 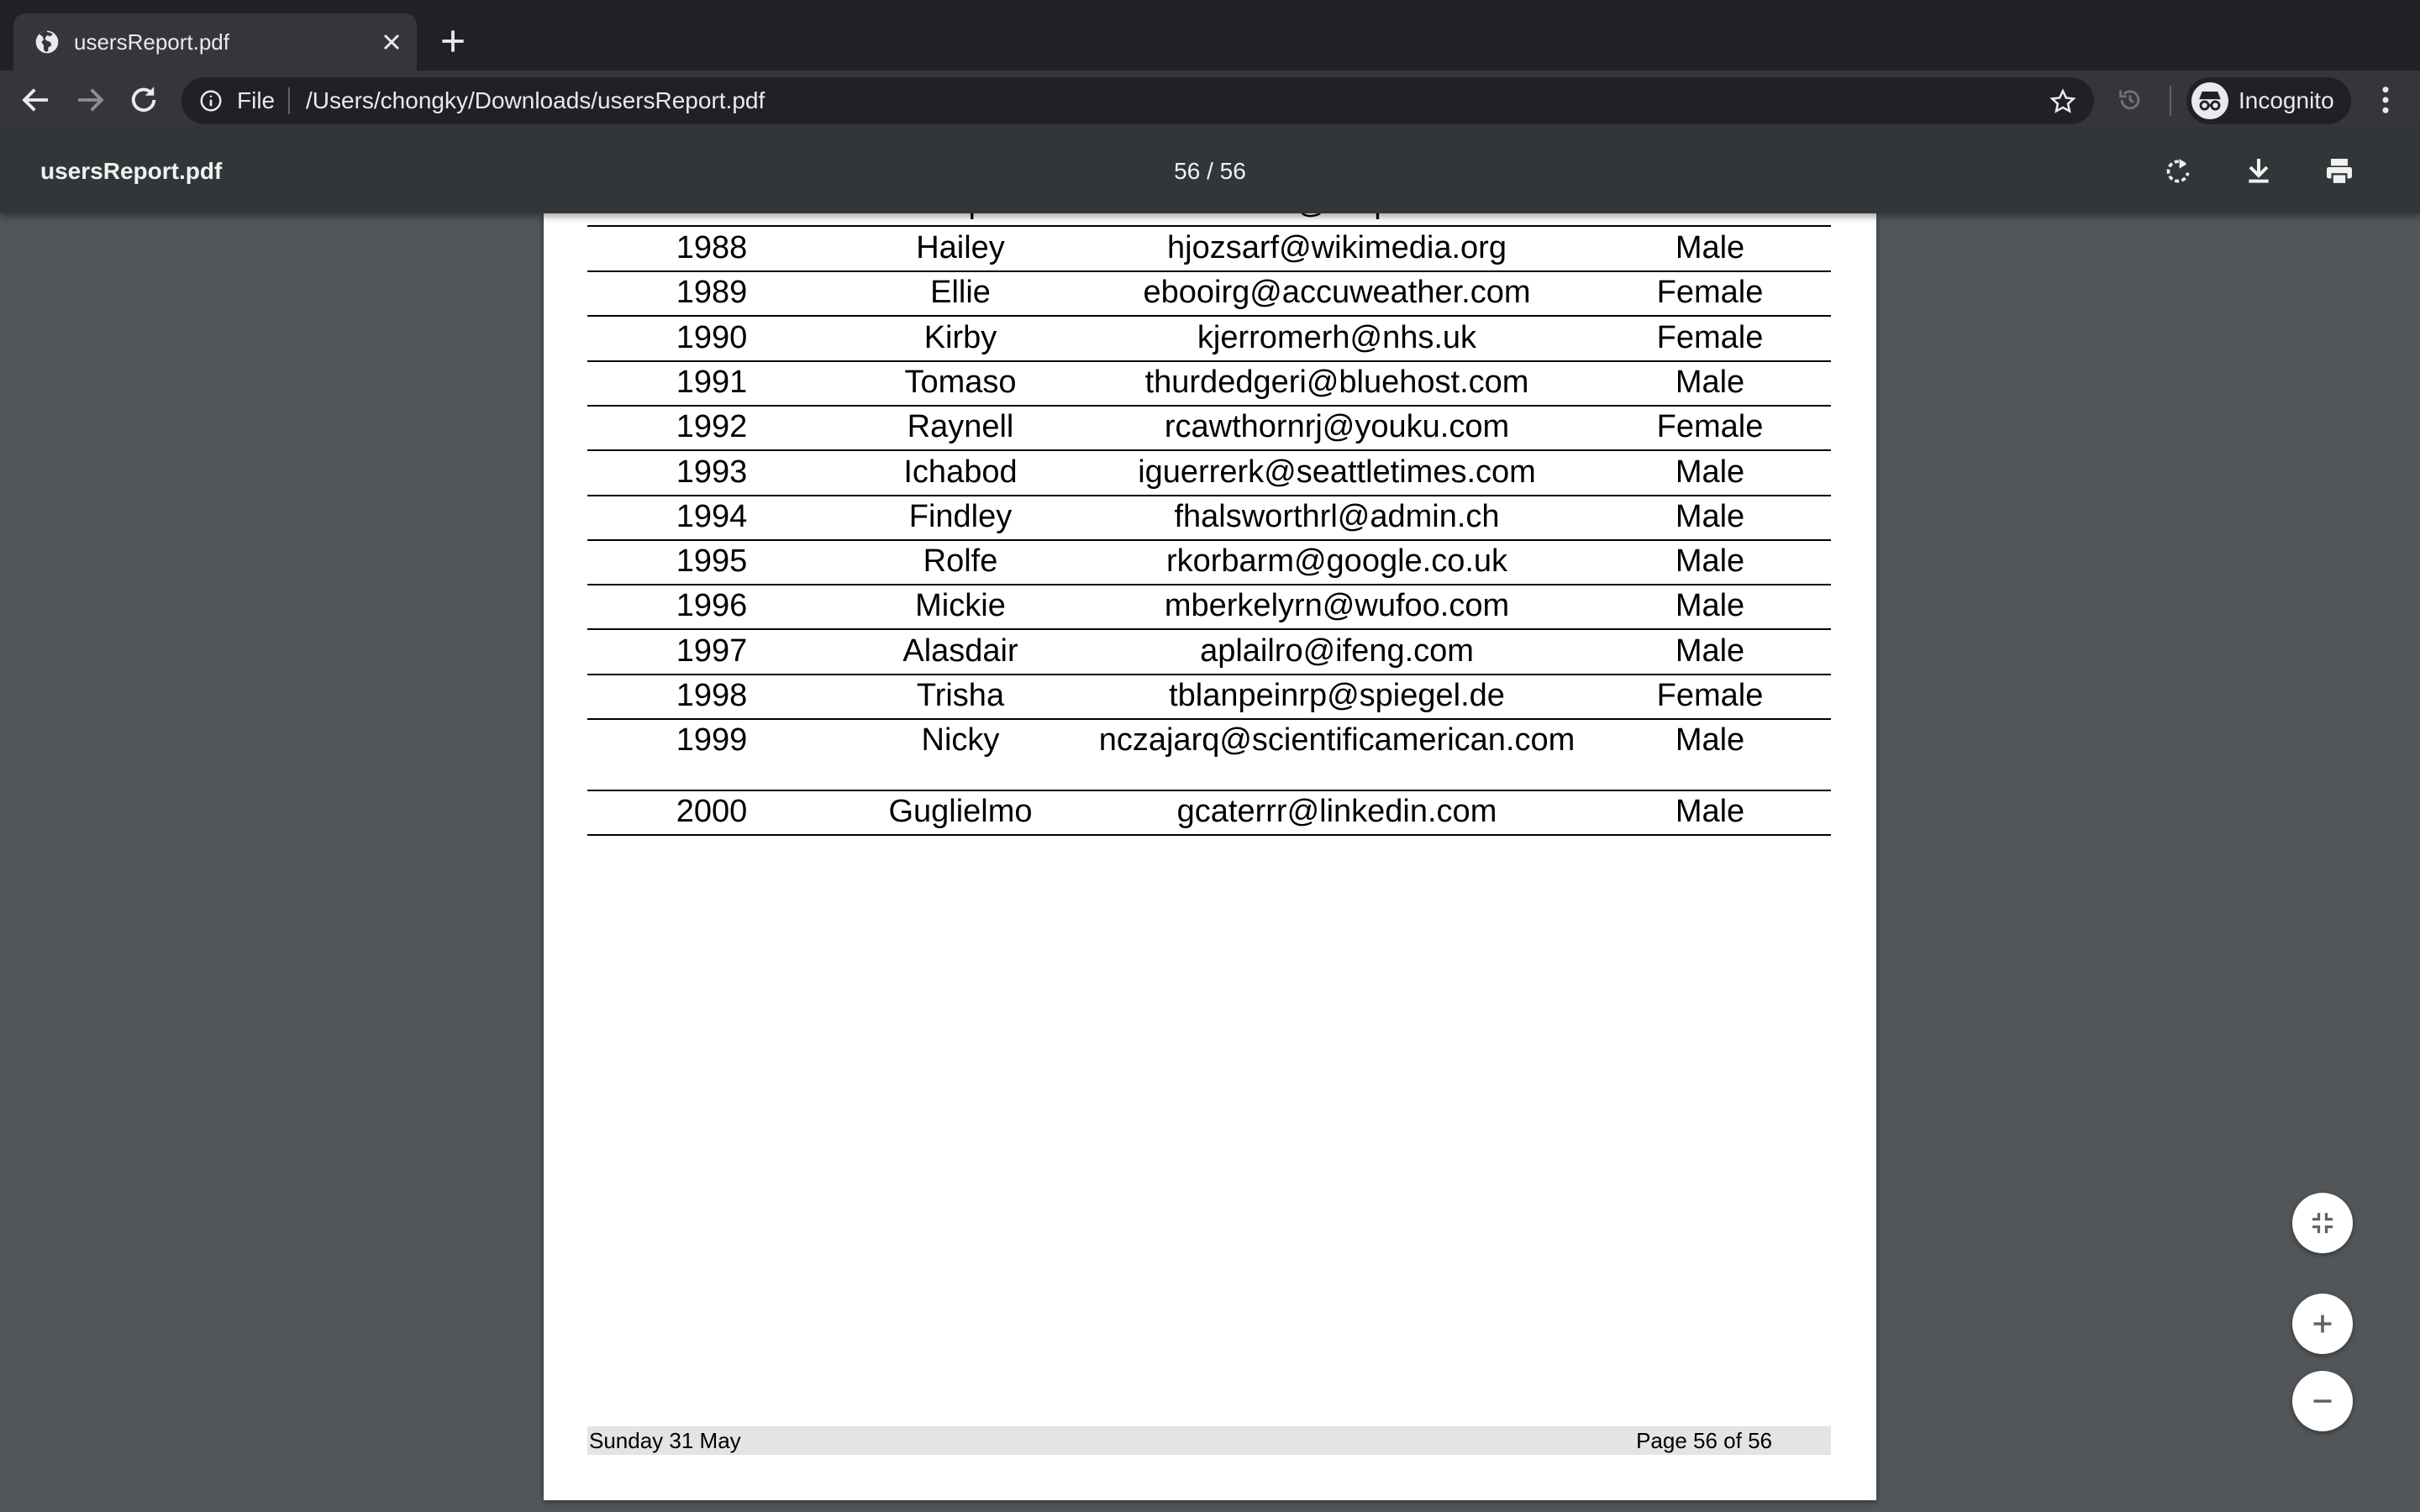 I want to click on cell-name: Guglielmo, so click(x=961, y=812).